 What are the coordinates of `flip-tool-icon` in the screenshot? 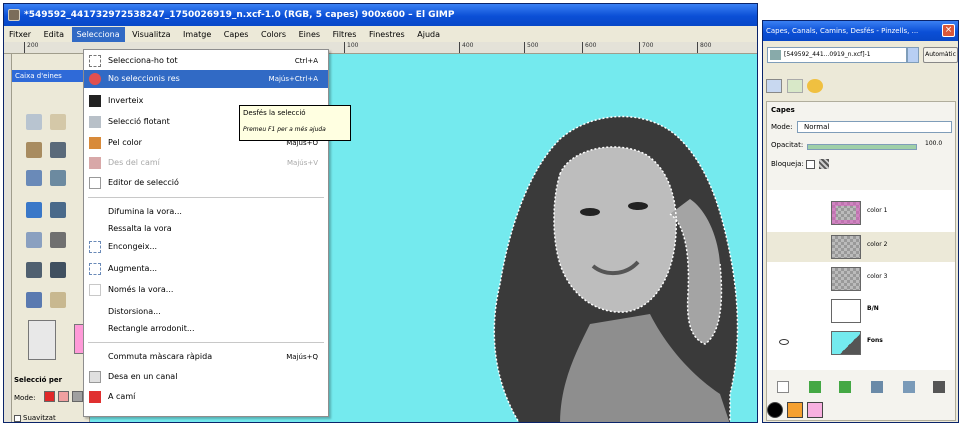 It's located at (34, 240).